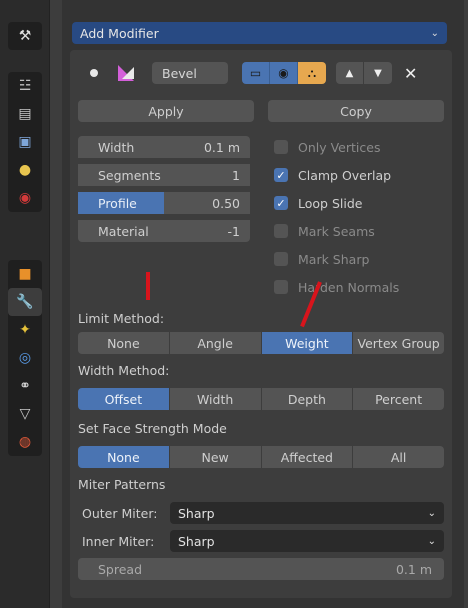  I want to click on remove-modifier-icon: ✕, so click(410, 73).